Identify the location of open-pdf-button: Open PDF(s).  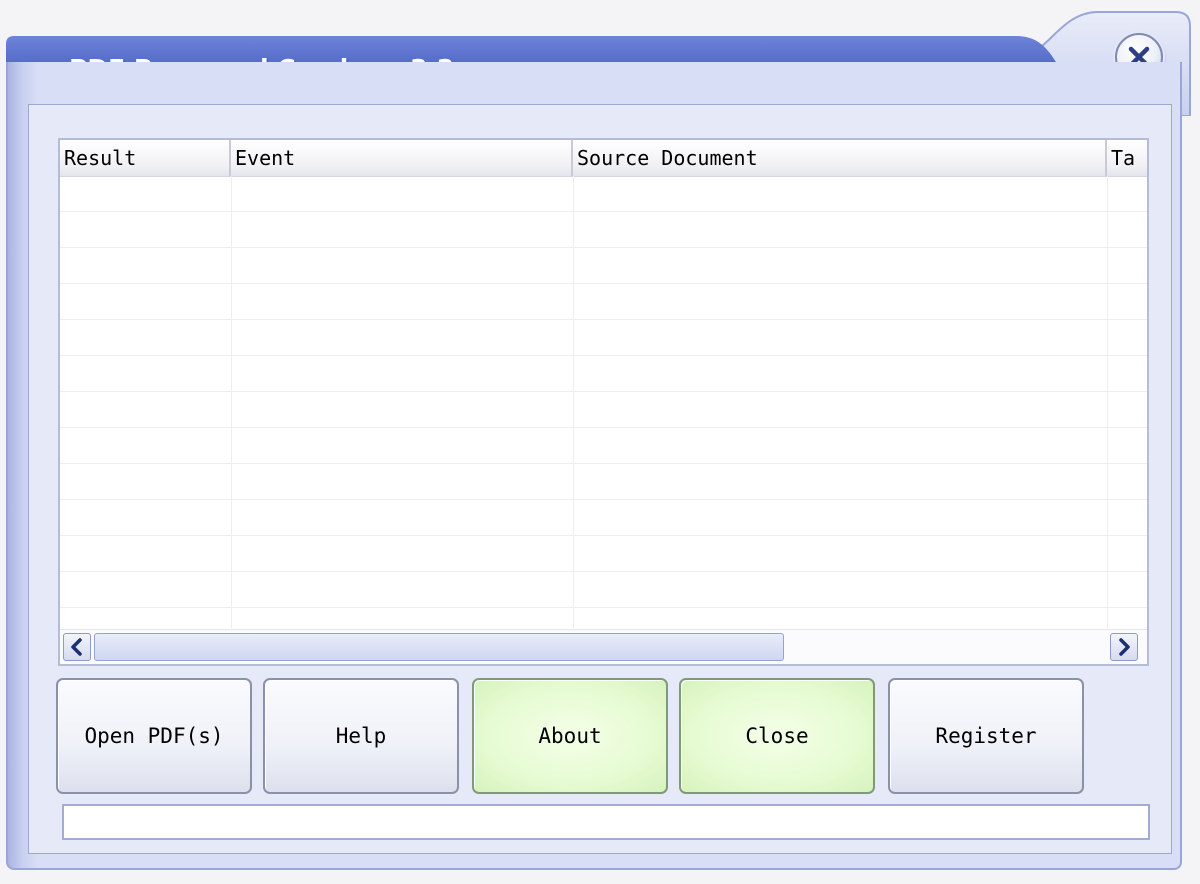
(154, 736).